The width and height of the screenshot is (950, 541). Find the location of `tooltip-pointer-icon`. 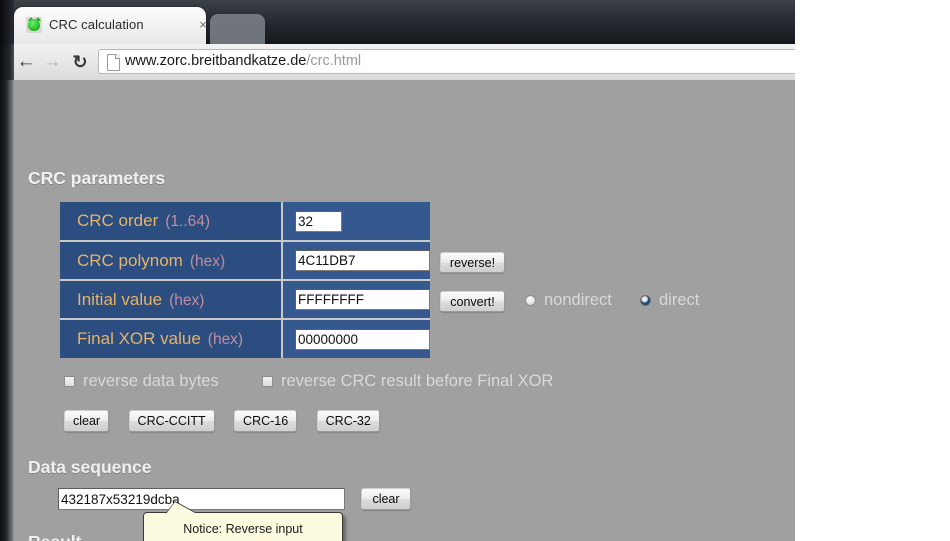

tooltip-pointer-icon is located at coordinates (181, 508).